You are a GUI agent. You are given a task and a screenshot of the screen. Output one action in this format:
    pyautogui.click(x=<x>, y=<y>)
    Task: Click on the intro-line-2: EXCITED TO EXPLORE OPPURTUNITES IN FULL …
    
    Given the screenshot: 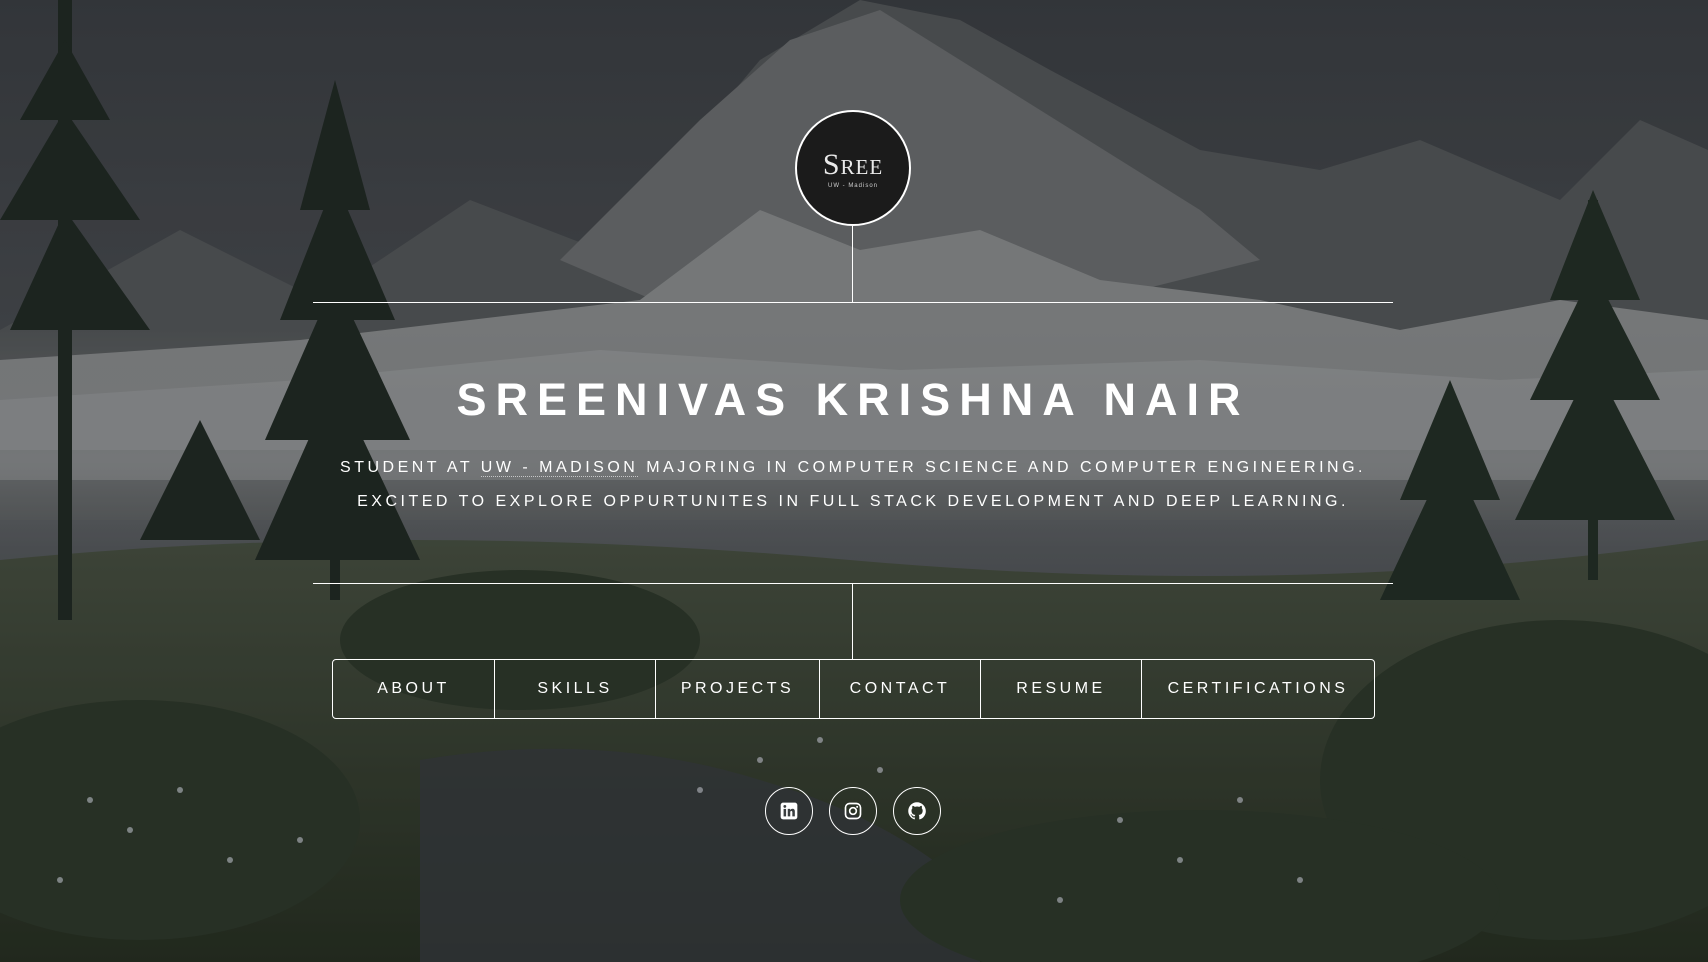 What is the action you would take?
    pyautogui.click(x=853, y=501)
    